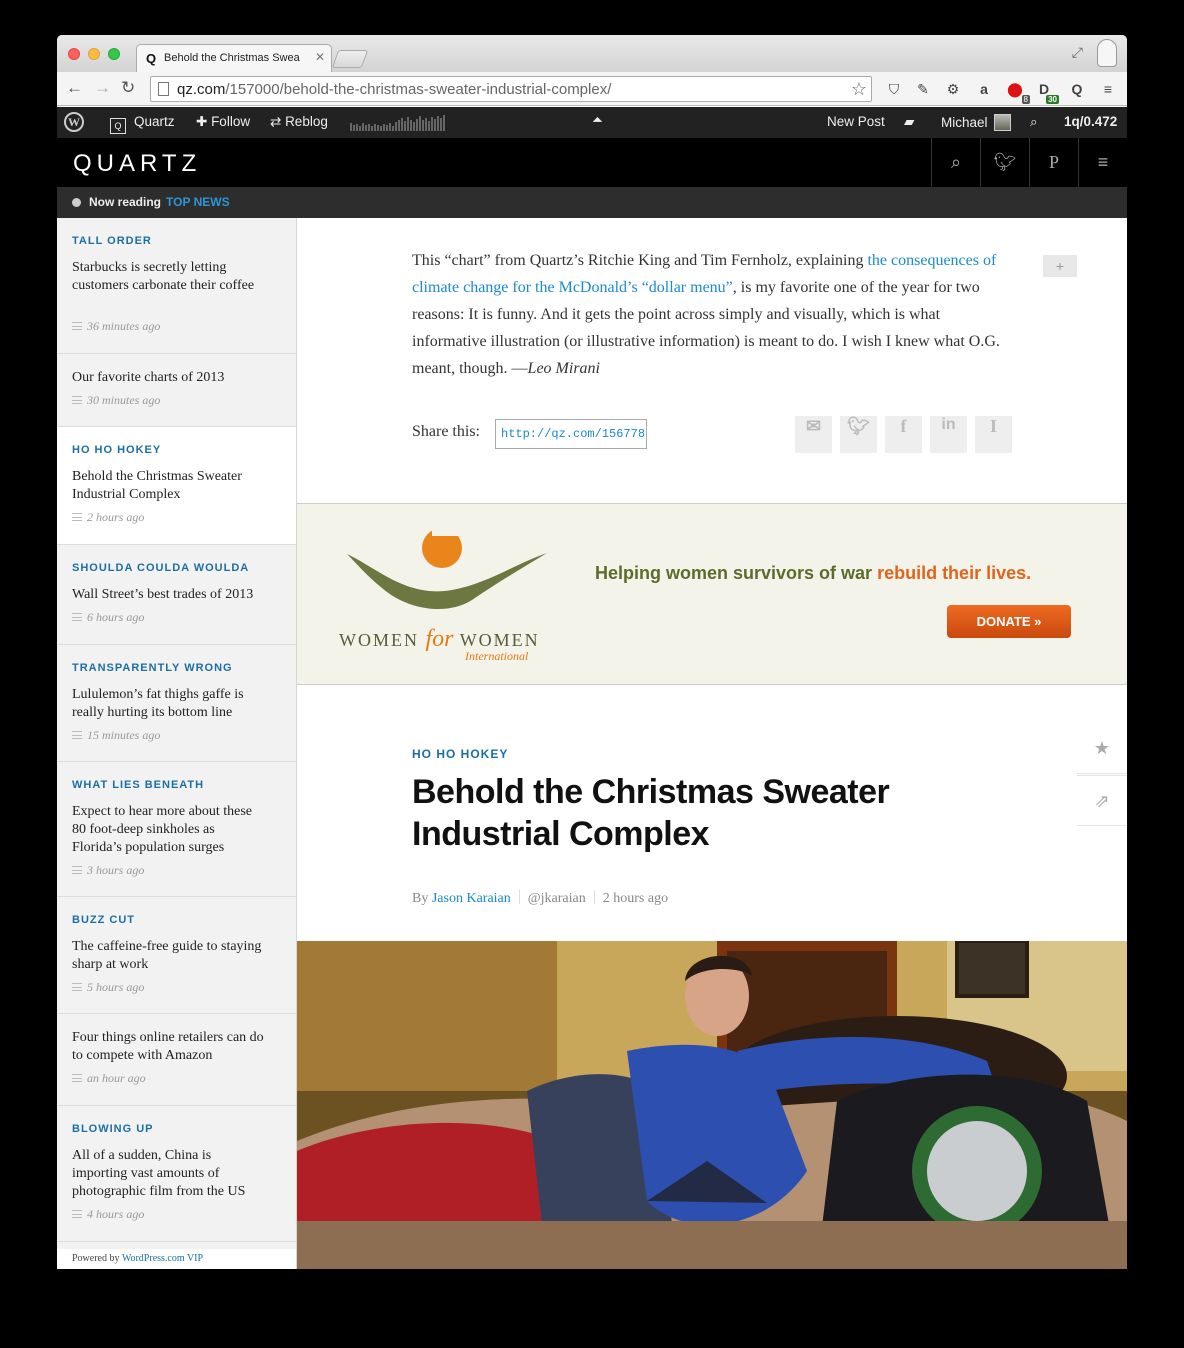 The width and height of the screenshot is (1184, 1348). I want to click on share-icon: ⇗, so click(1102, 800).